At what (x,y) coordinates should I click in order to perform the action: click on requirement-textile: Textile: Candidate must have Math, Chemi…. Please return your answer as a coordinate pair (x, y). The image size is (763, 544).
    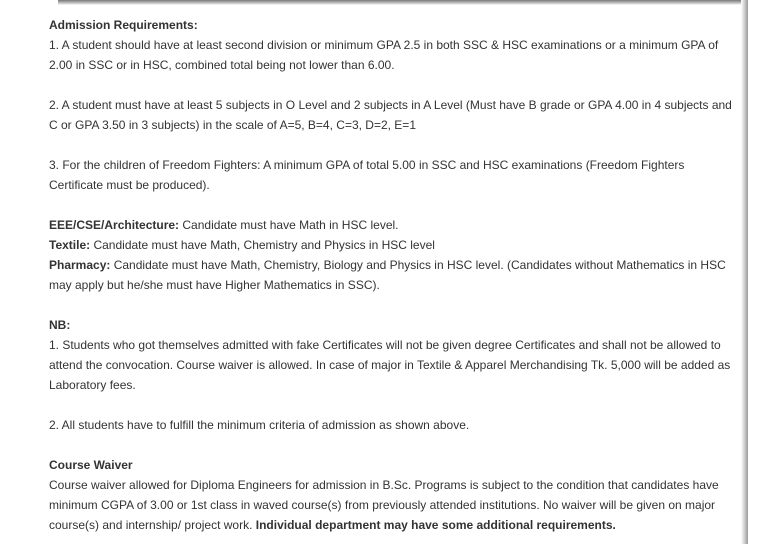
    Looking at the image, I should click on (394, 245).